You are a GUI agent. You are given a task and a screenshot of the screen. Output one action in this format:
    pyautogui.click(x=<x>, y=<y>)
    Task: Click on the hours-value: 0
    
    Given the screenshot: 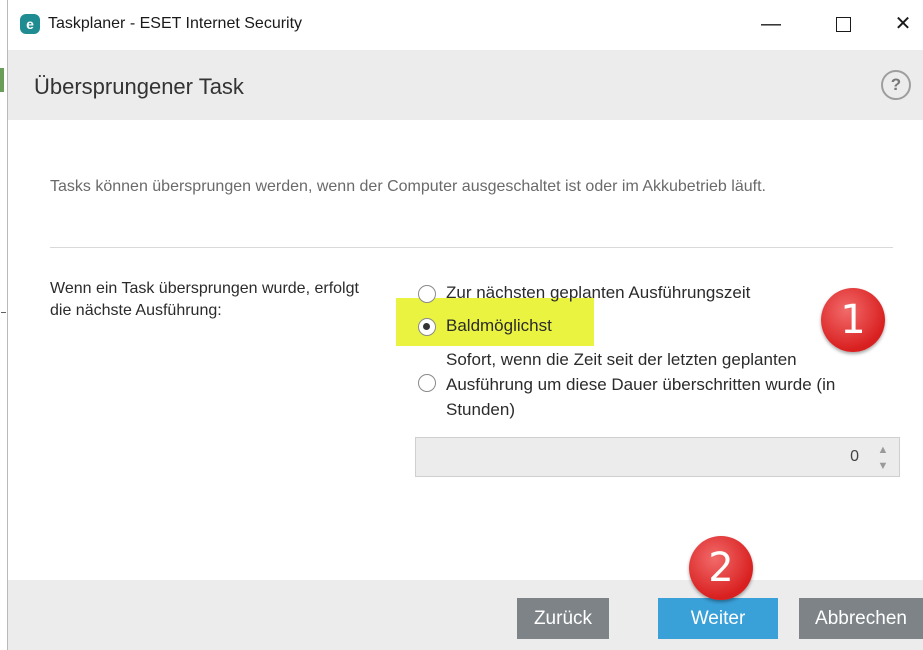 What is the action you would take?
    pyautogui.click(x=854, y=457)
    